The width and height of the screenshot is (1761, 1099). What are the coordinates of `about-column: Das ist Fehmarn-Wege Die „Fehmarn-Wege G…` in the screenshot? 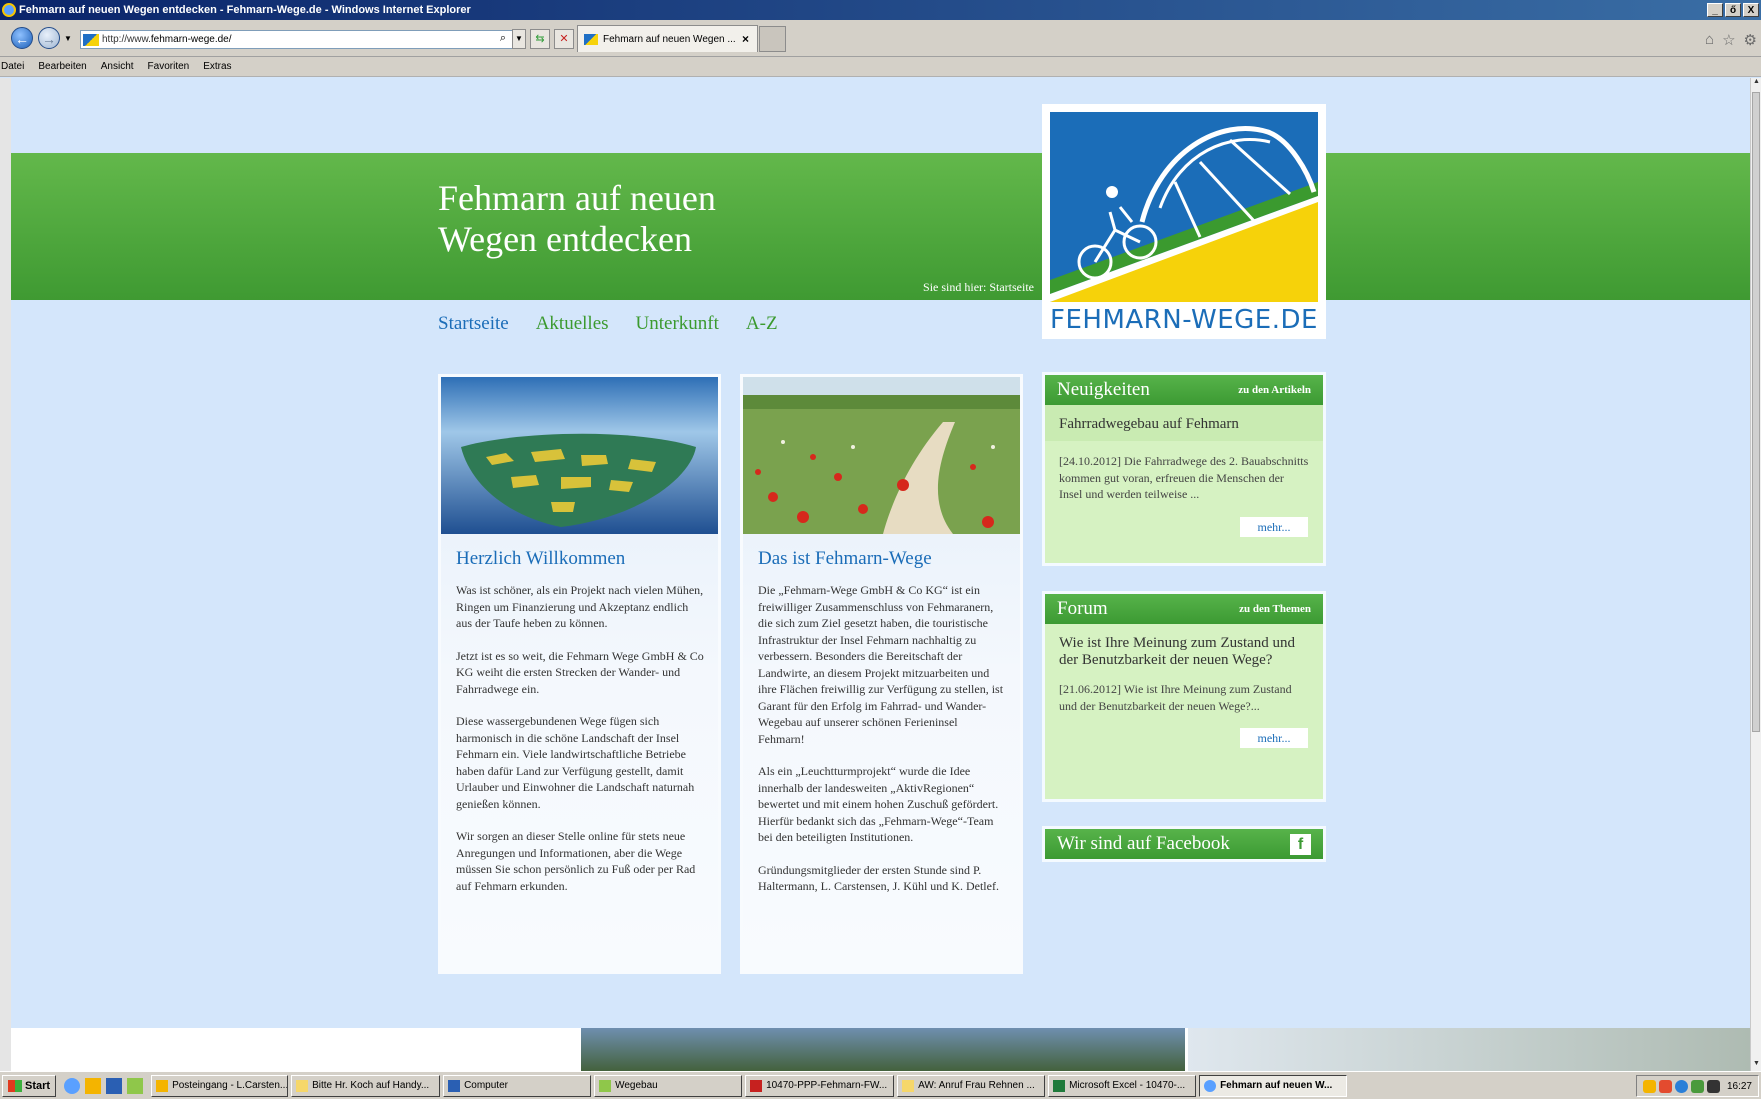 It's located at (881, 674).